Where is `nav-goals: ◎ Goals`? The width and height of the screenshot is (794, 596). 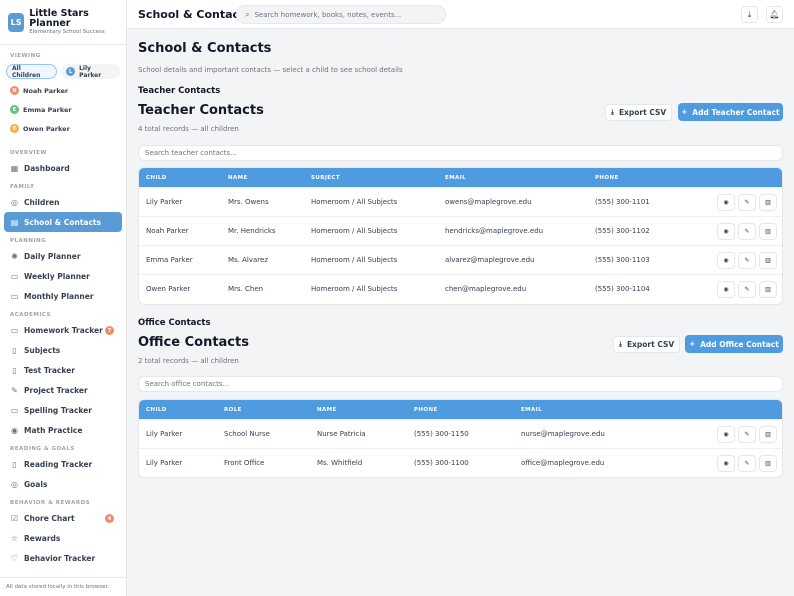
nav-goals: ◎ Goals is located at coordinates (63, 484).